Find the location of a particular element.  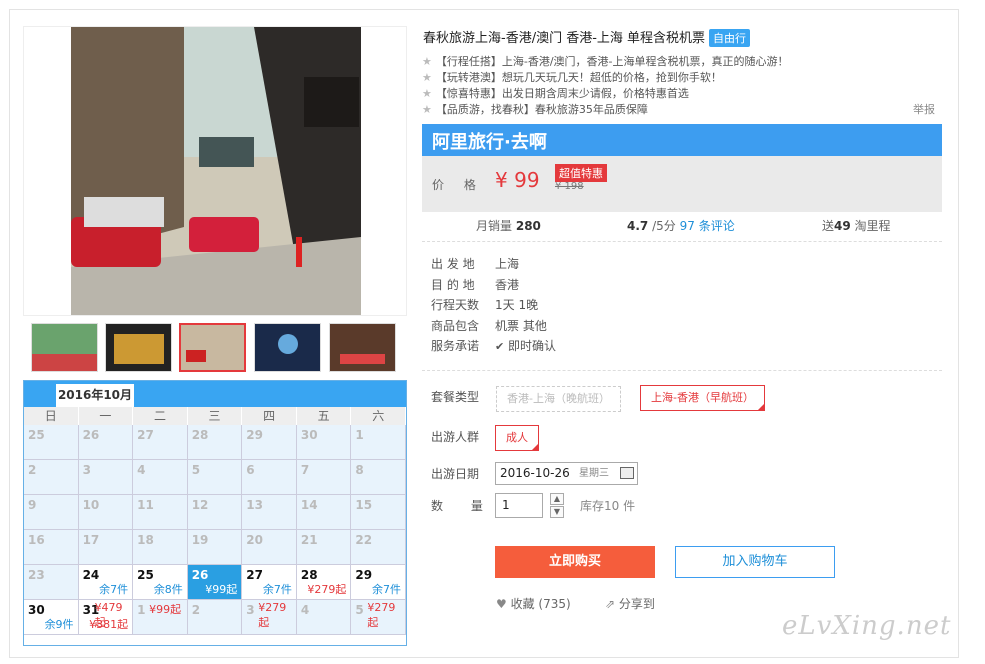

day-price: ¥279起 is located at coordinates (381, 615).